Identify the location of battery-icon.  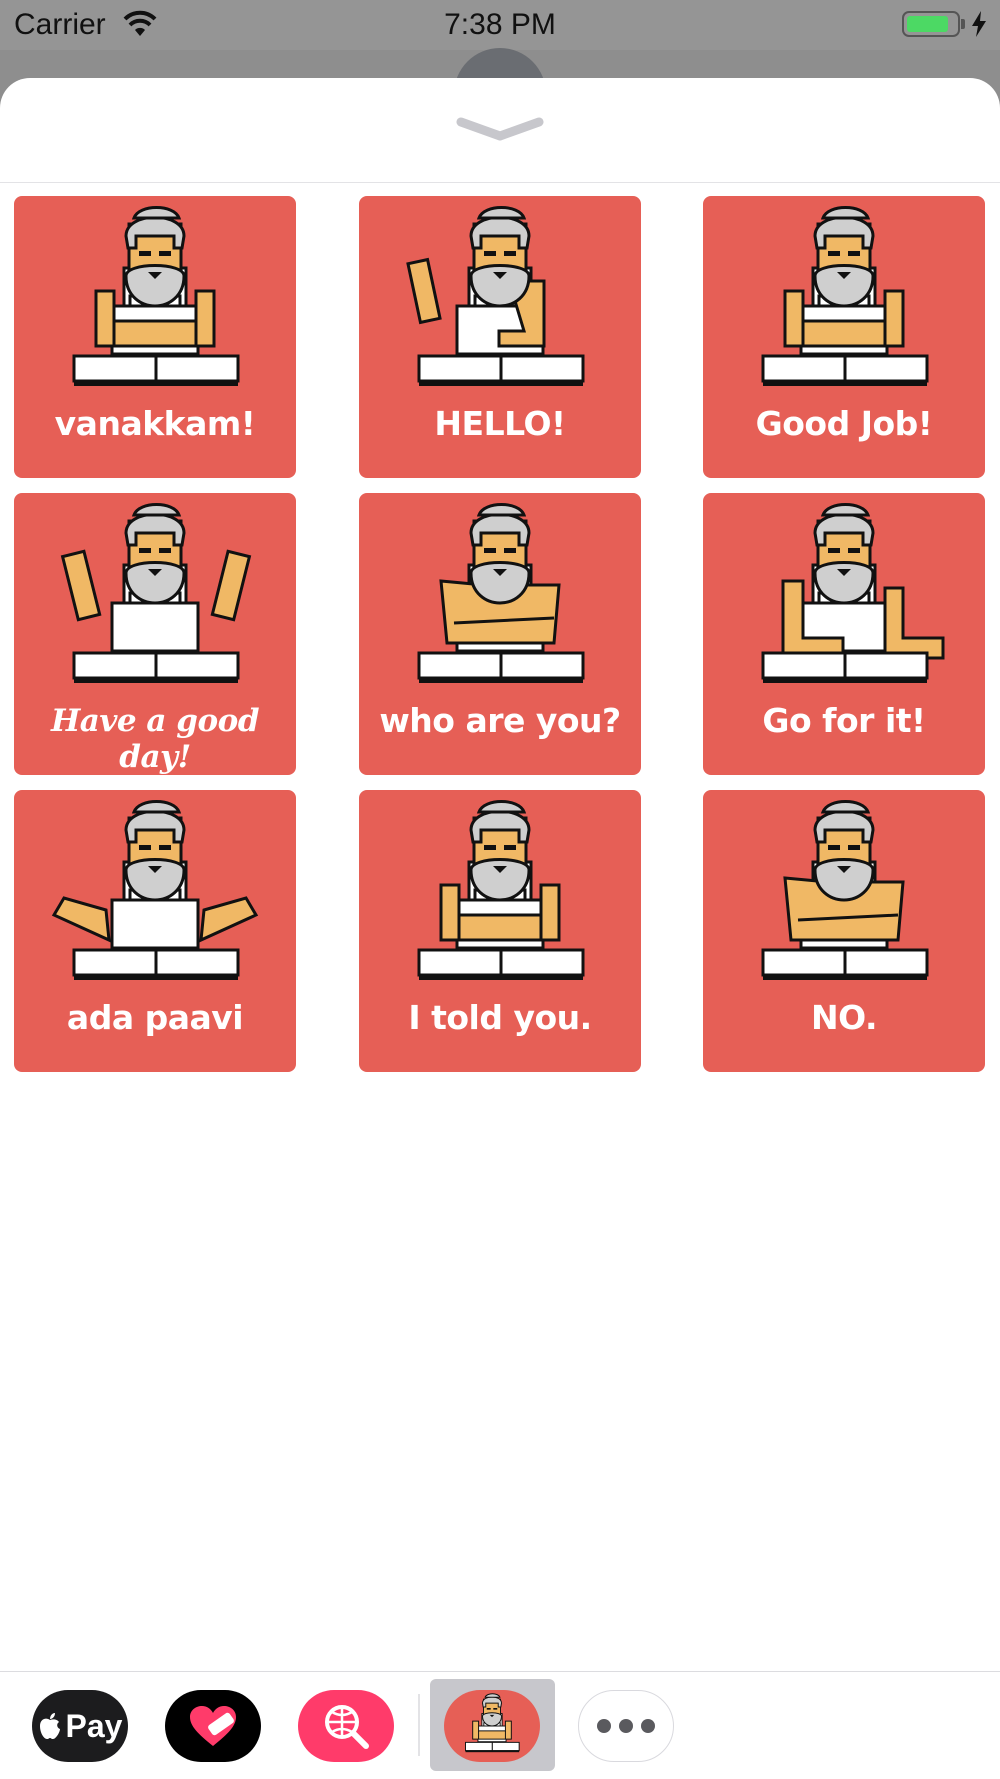
(931, 24).